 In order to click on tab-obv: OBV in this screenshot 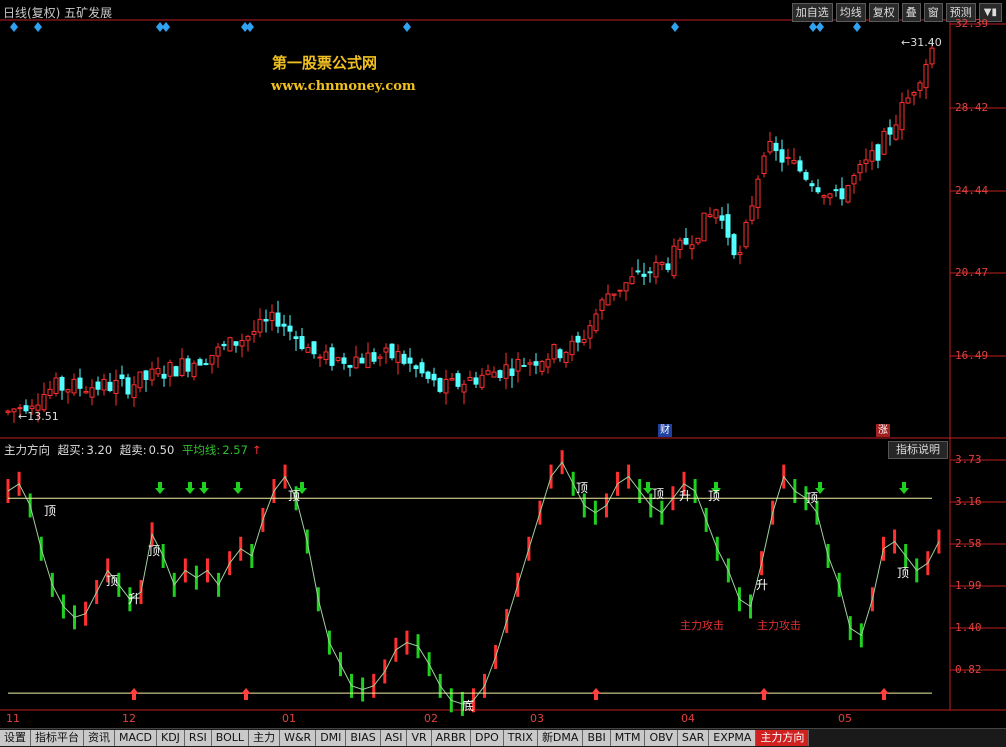, I will do `click(661, 738)`.